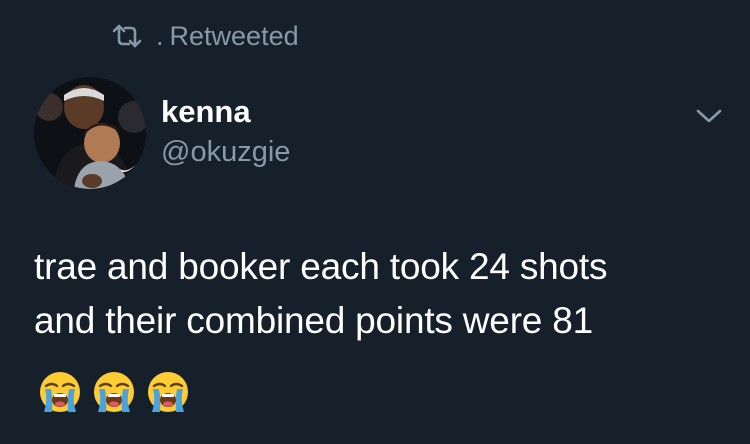 Image resolution: width=750 pixels, height=444 pixels. I want to click on retweet-label: Retweeted, so click(234, 36).